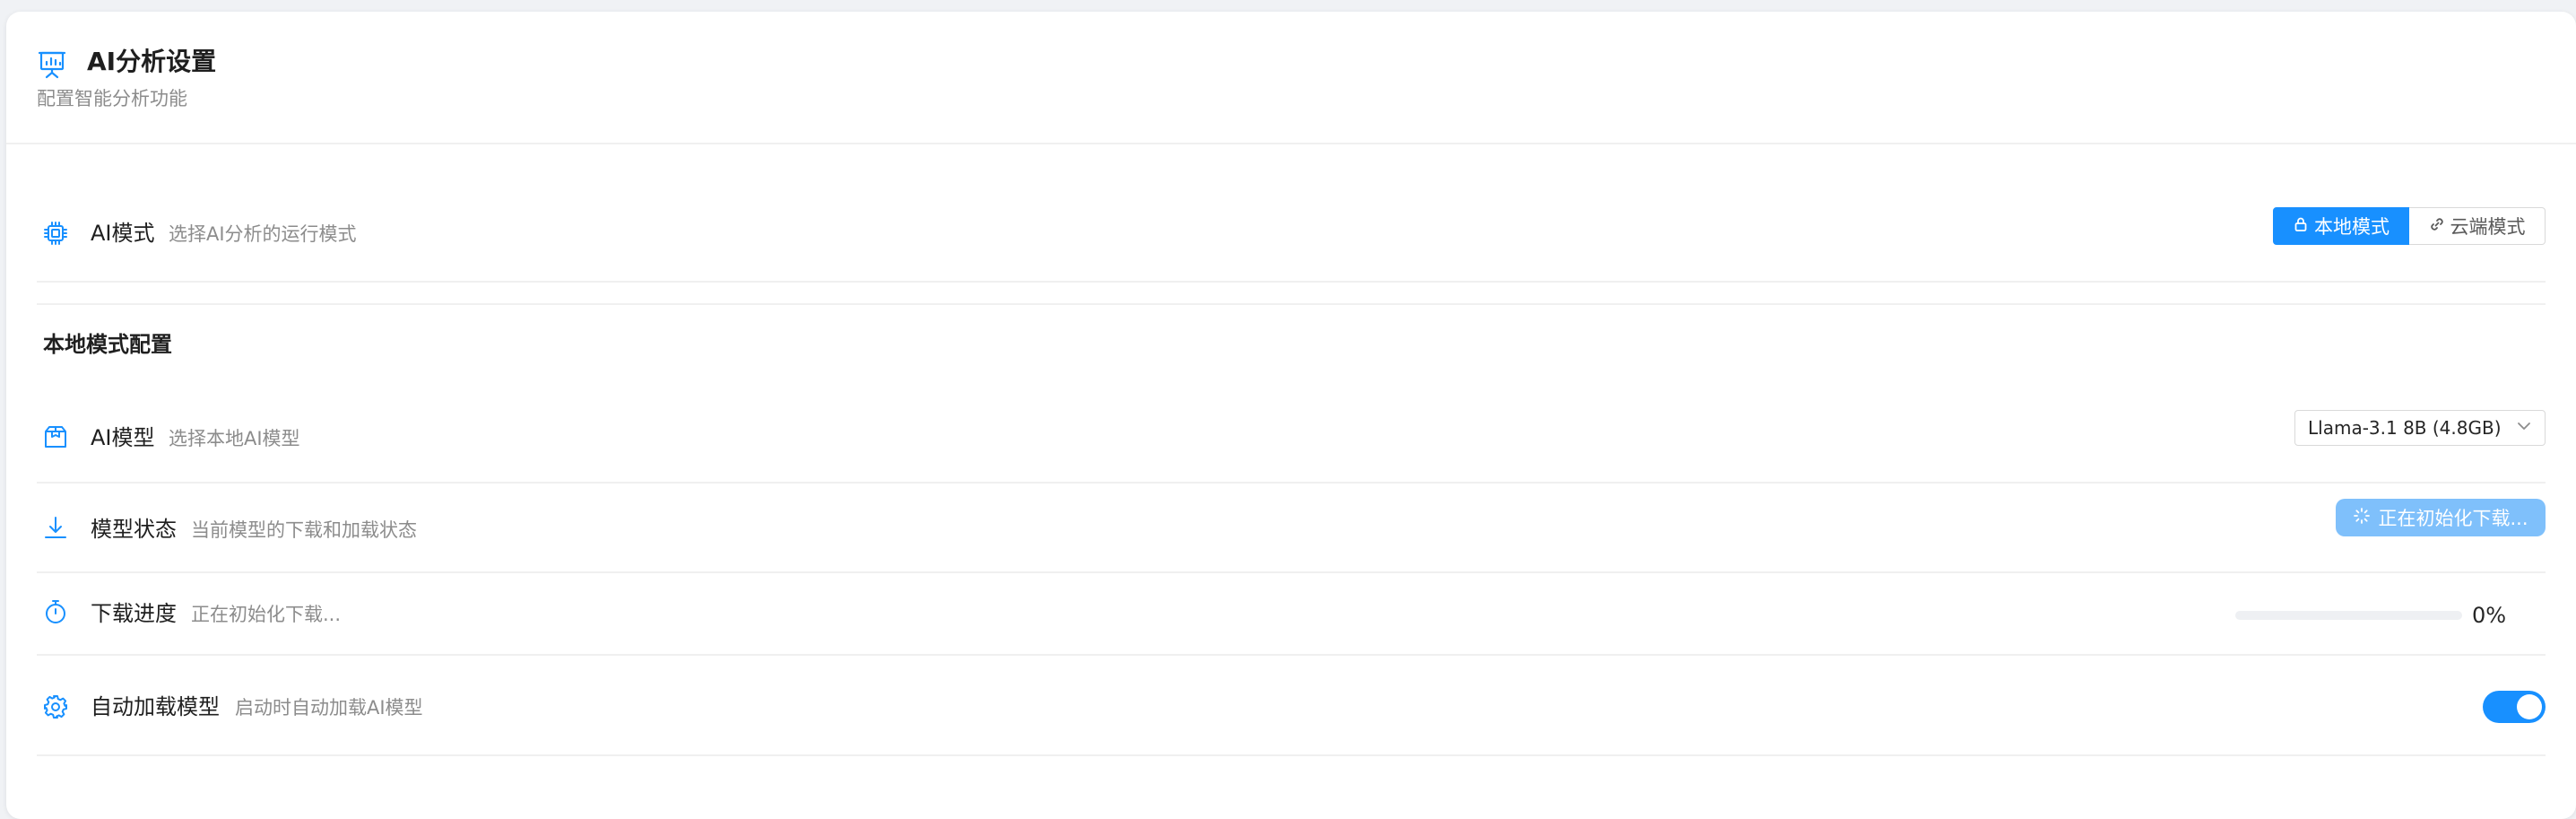 The width and height of the screenshot is (2576, 819). Describe the element at coordinates (52, 65) in the screenshot. I see `presentation-chart-icon` at that location.